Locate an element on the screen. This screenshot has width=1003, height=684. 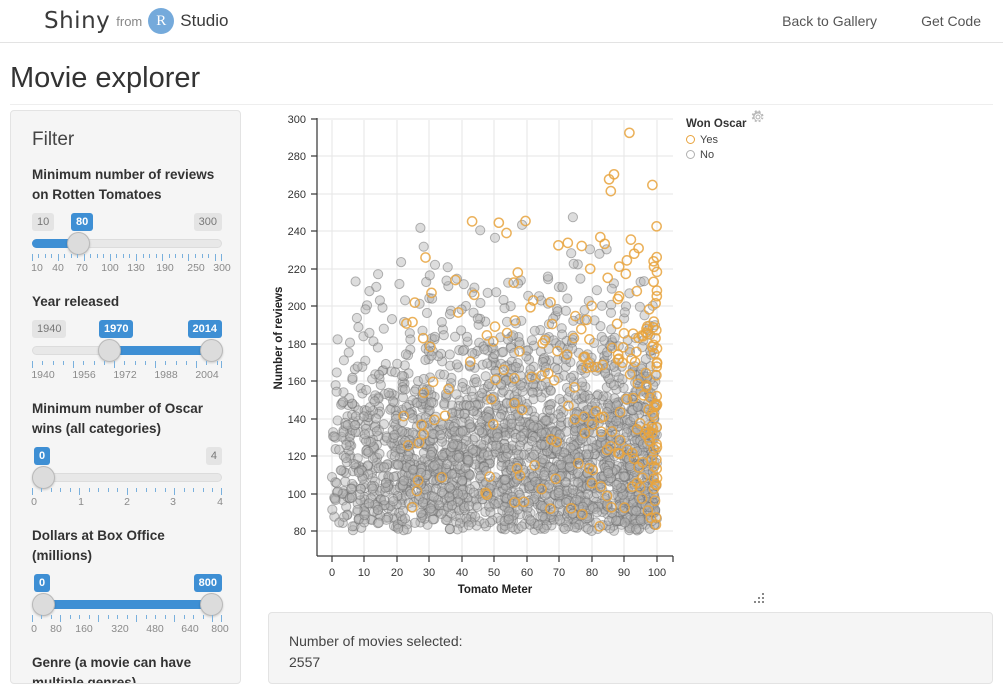
slider-track is located at coordinates (127, 477).